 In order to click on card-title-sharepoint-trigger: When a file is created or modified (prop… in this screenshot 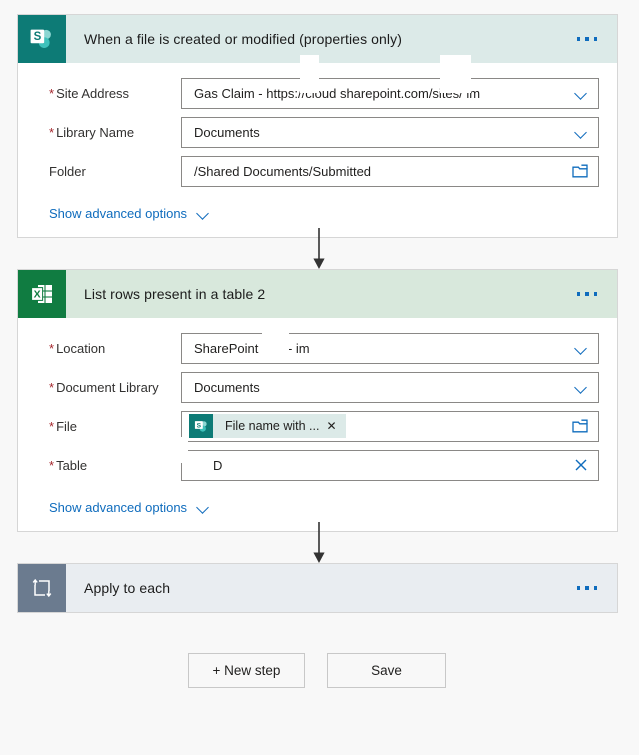, I will do `click(243, 39)`.